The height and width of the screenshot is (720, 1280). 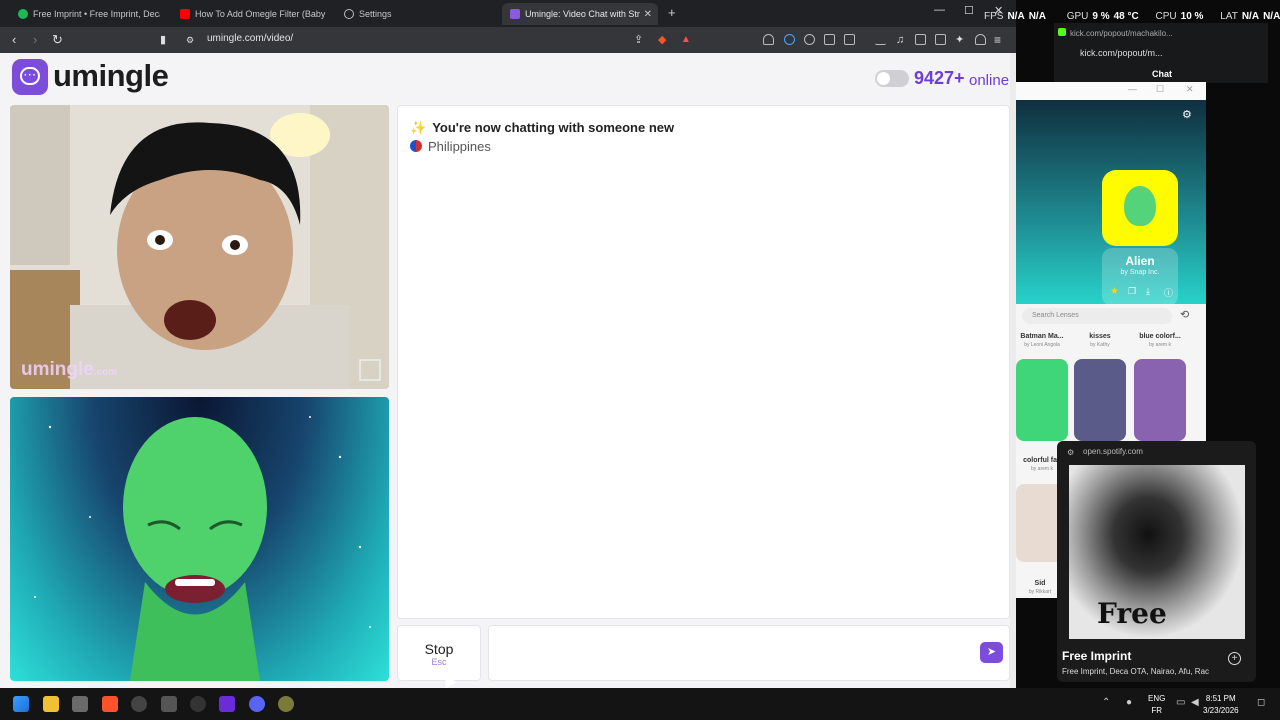 What do you see at coordinates (411, 14) in the screenshot?
I see `tab-settings: Settings` at bounding box center [411, 14].